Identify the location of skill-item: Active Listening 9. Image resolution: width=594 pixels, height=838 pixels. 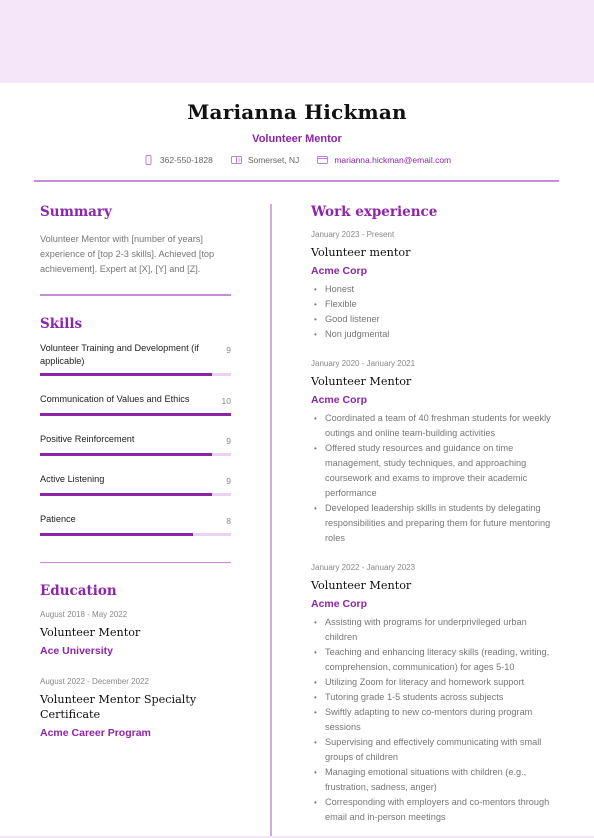
(135, 484).